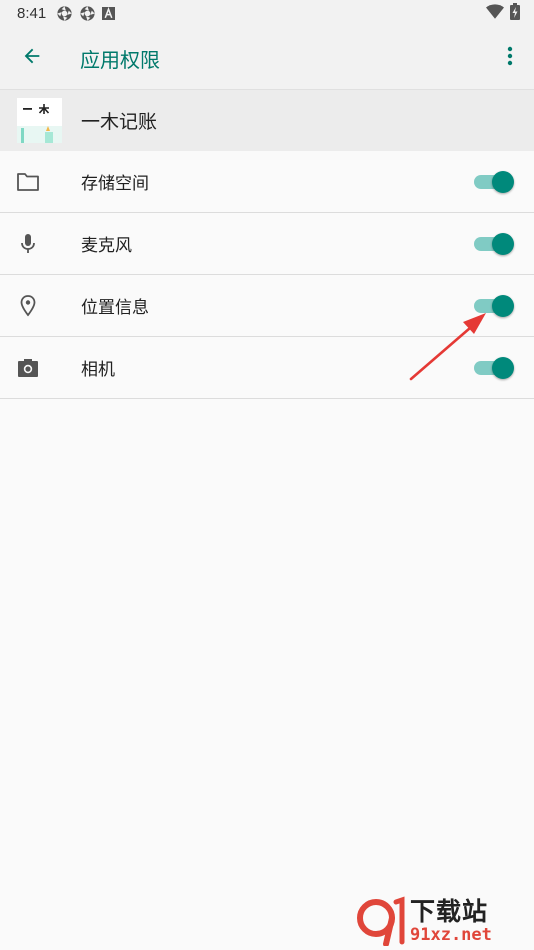 The width and height of the screenshot is (534, 950). Describe the element at coordinates (28, 244) in the screenshot. I see `microphone-icon` at that location.